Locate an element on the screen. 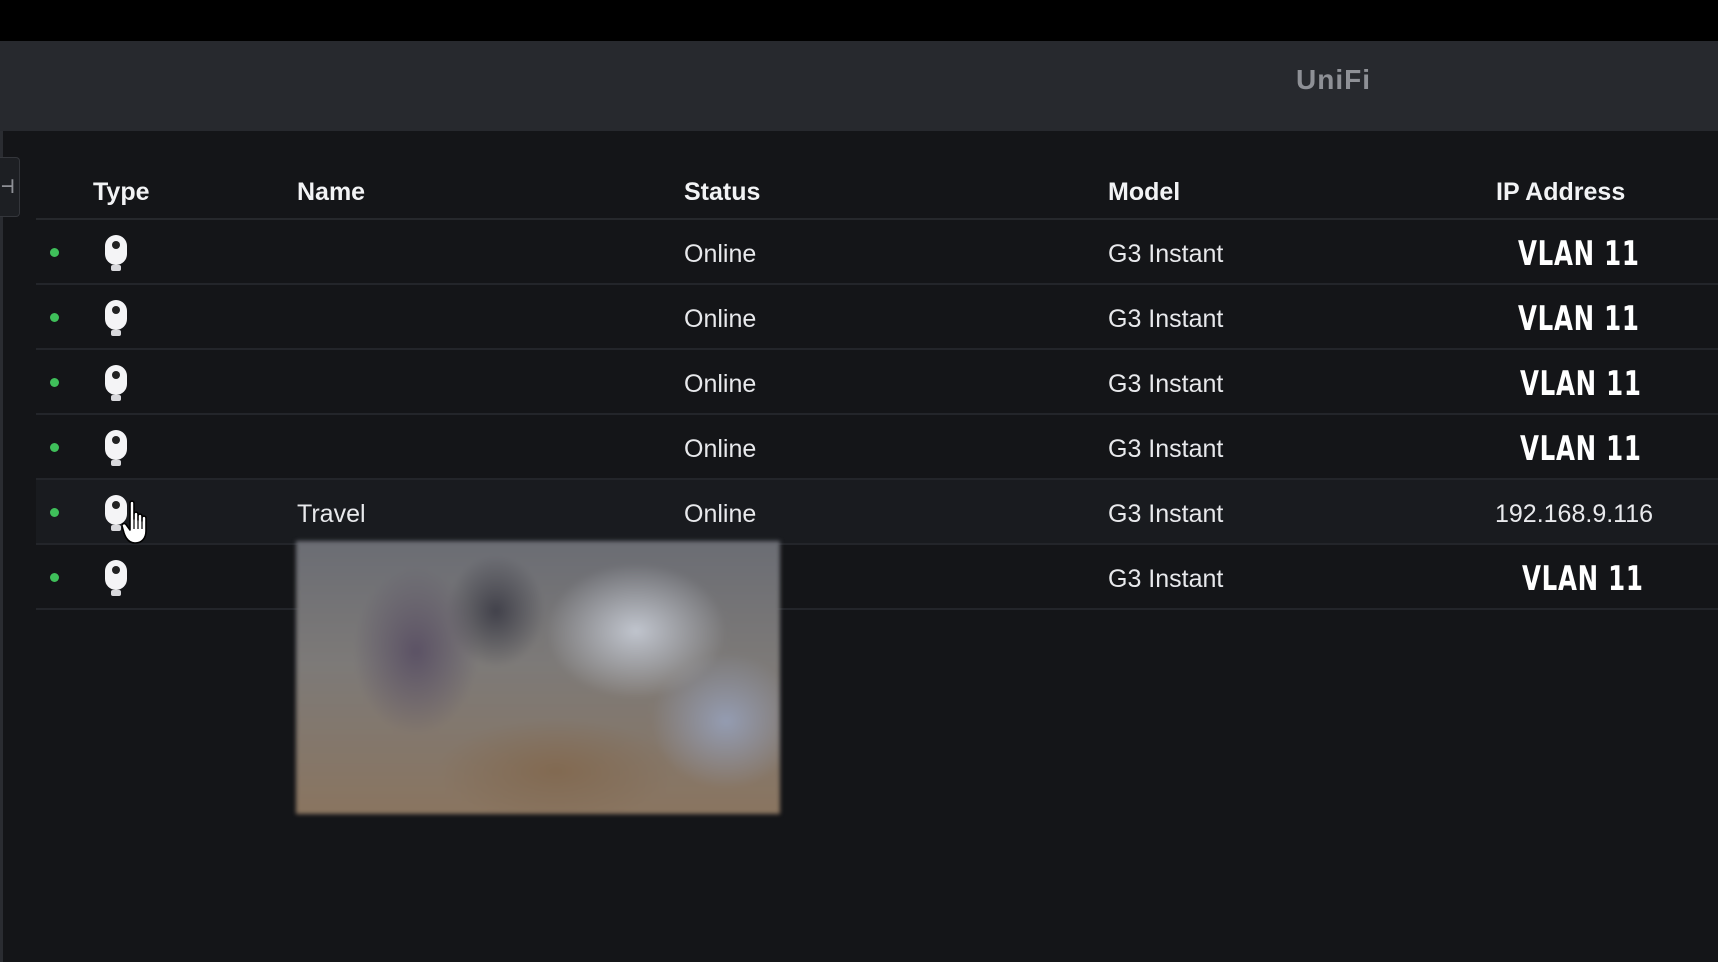 This screenshot has width=1718, height=962. camera-preview-thumbnail is located at coordinates (538, 677).